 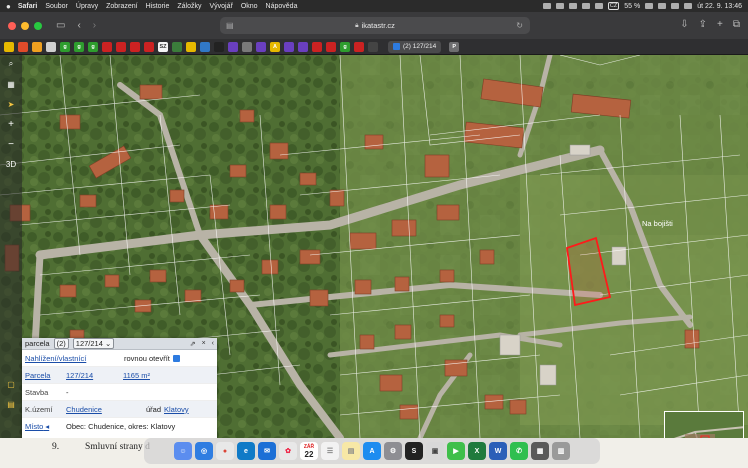 What do you see at coordinates (330, 451) in the screenshot?
I see `reminders-icon: ☰` at bounding box center [330, 451].